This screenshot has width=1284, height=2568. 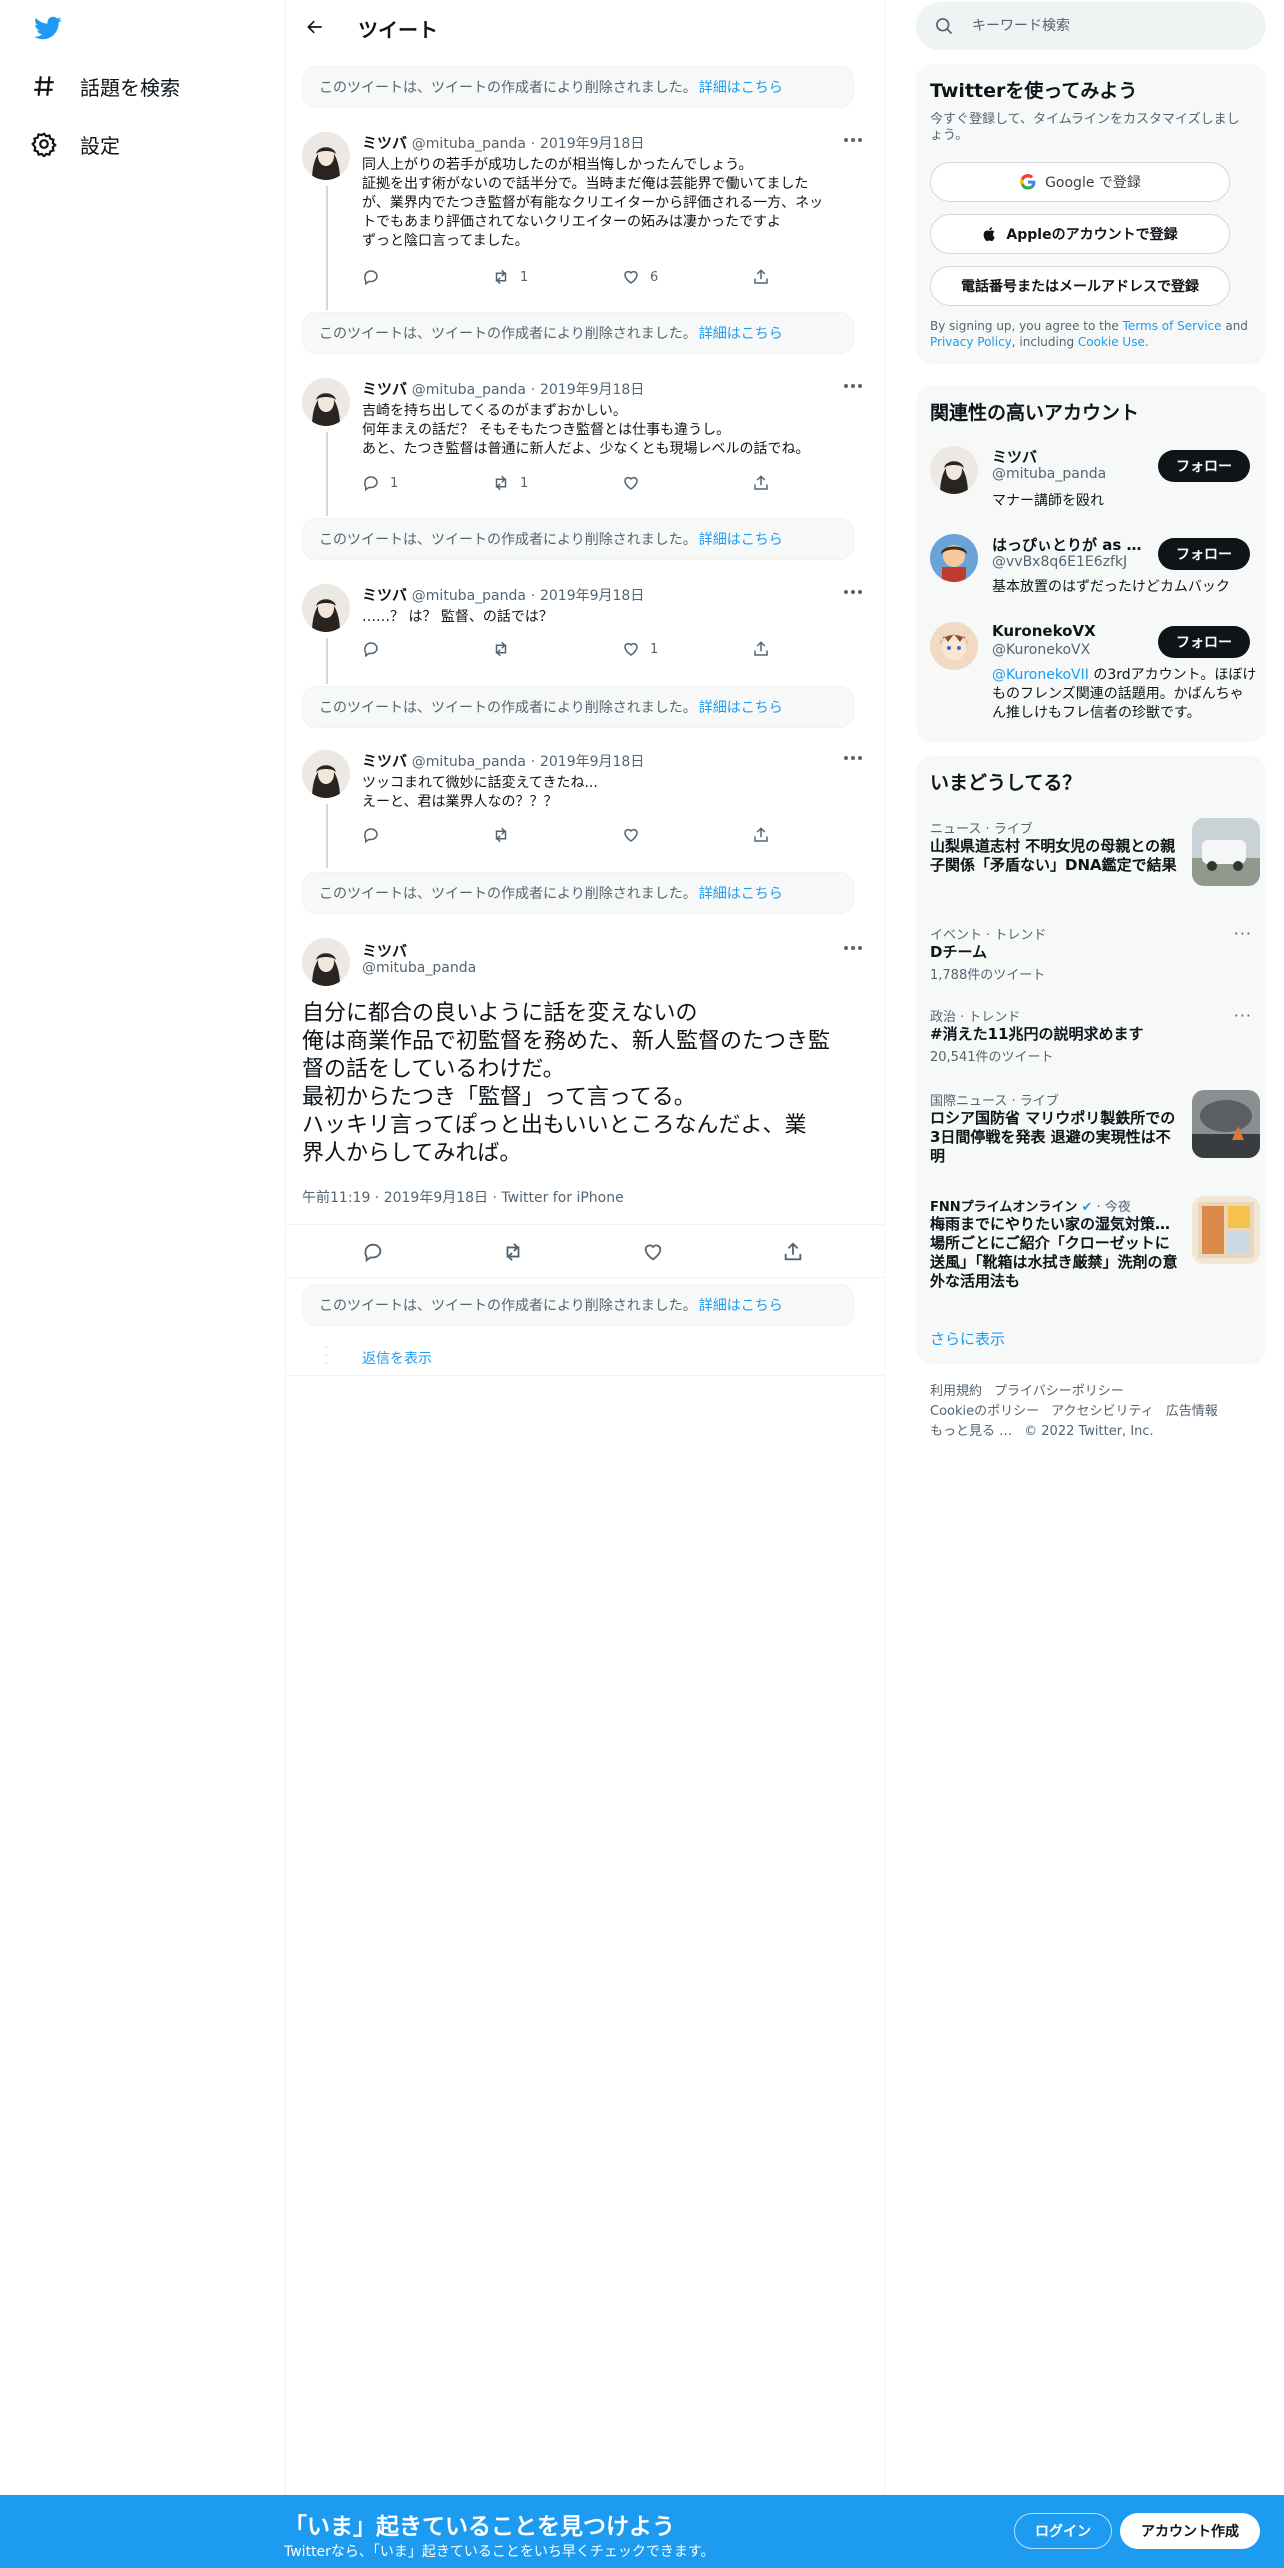 I want to click on search-input, so click(x=1107, y=26).